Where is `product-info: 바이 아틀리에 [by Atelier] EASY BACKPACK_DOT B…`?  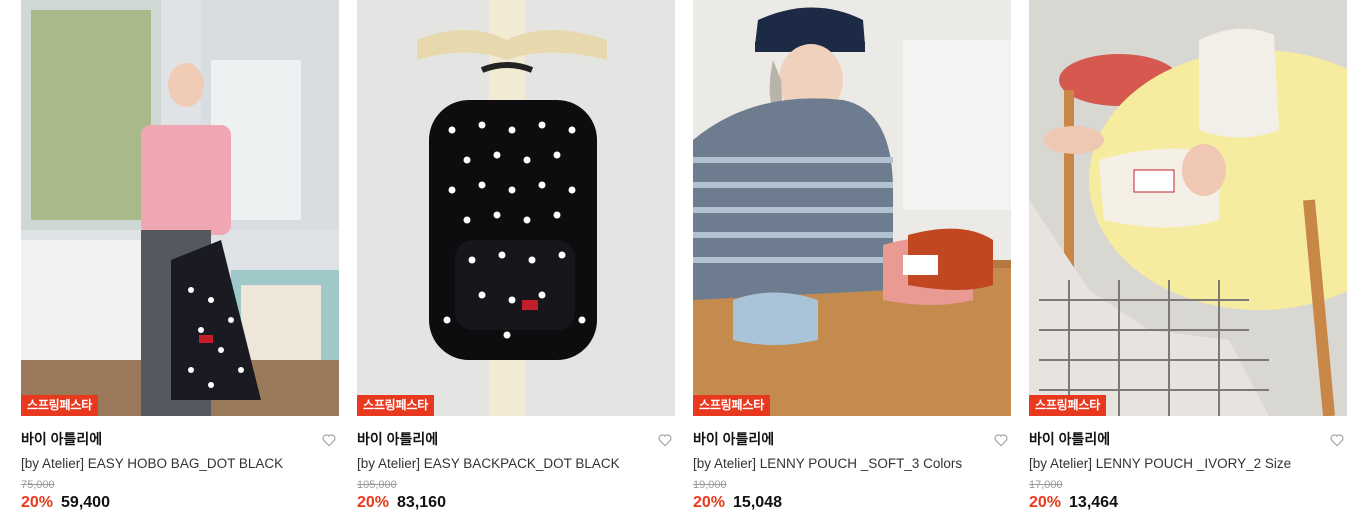 product-info: 바이 아틀리에 [by Atelier] EASY BACKPACK_DOT B… is located at coordinates (516, 464).